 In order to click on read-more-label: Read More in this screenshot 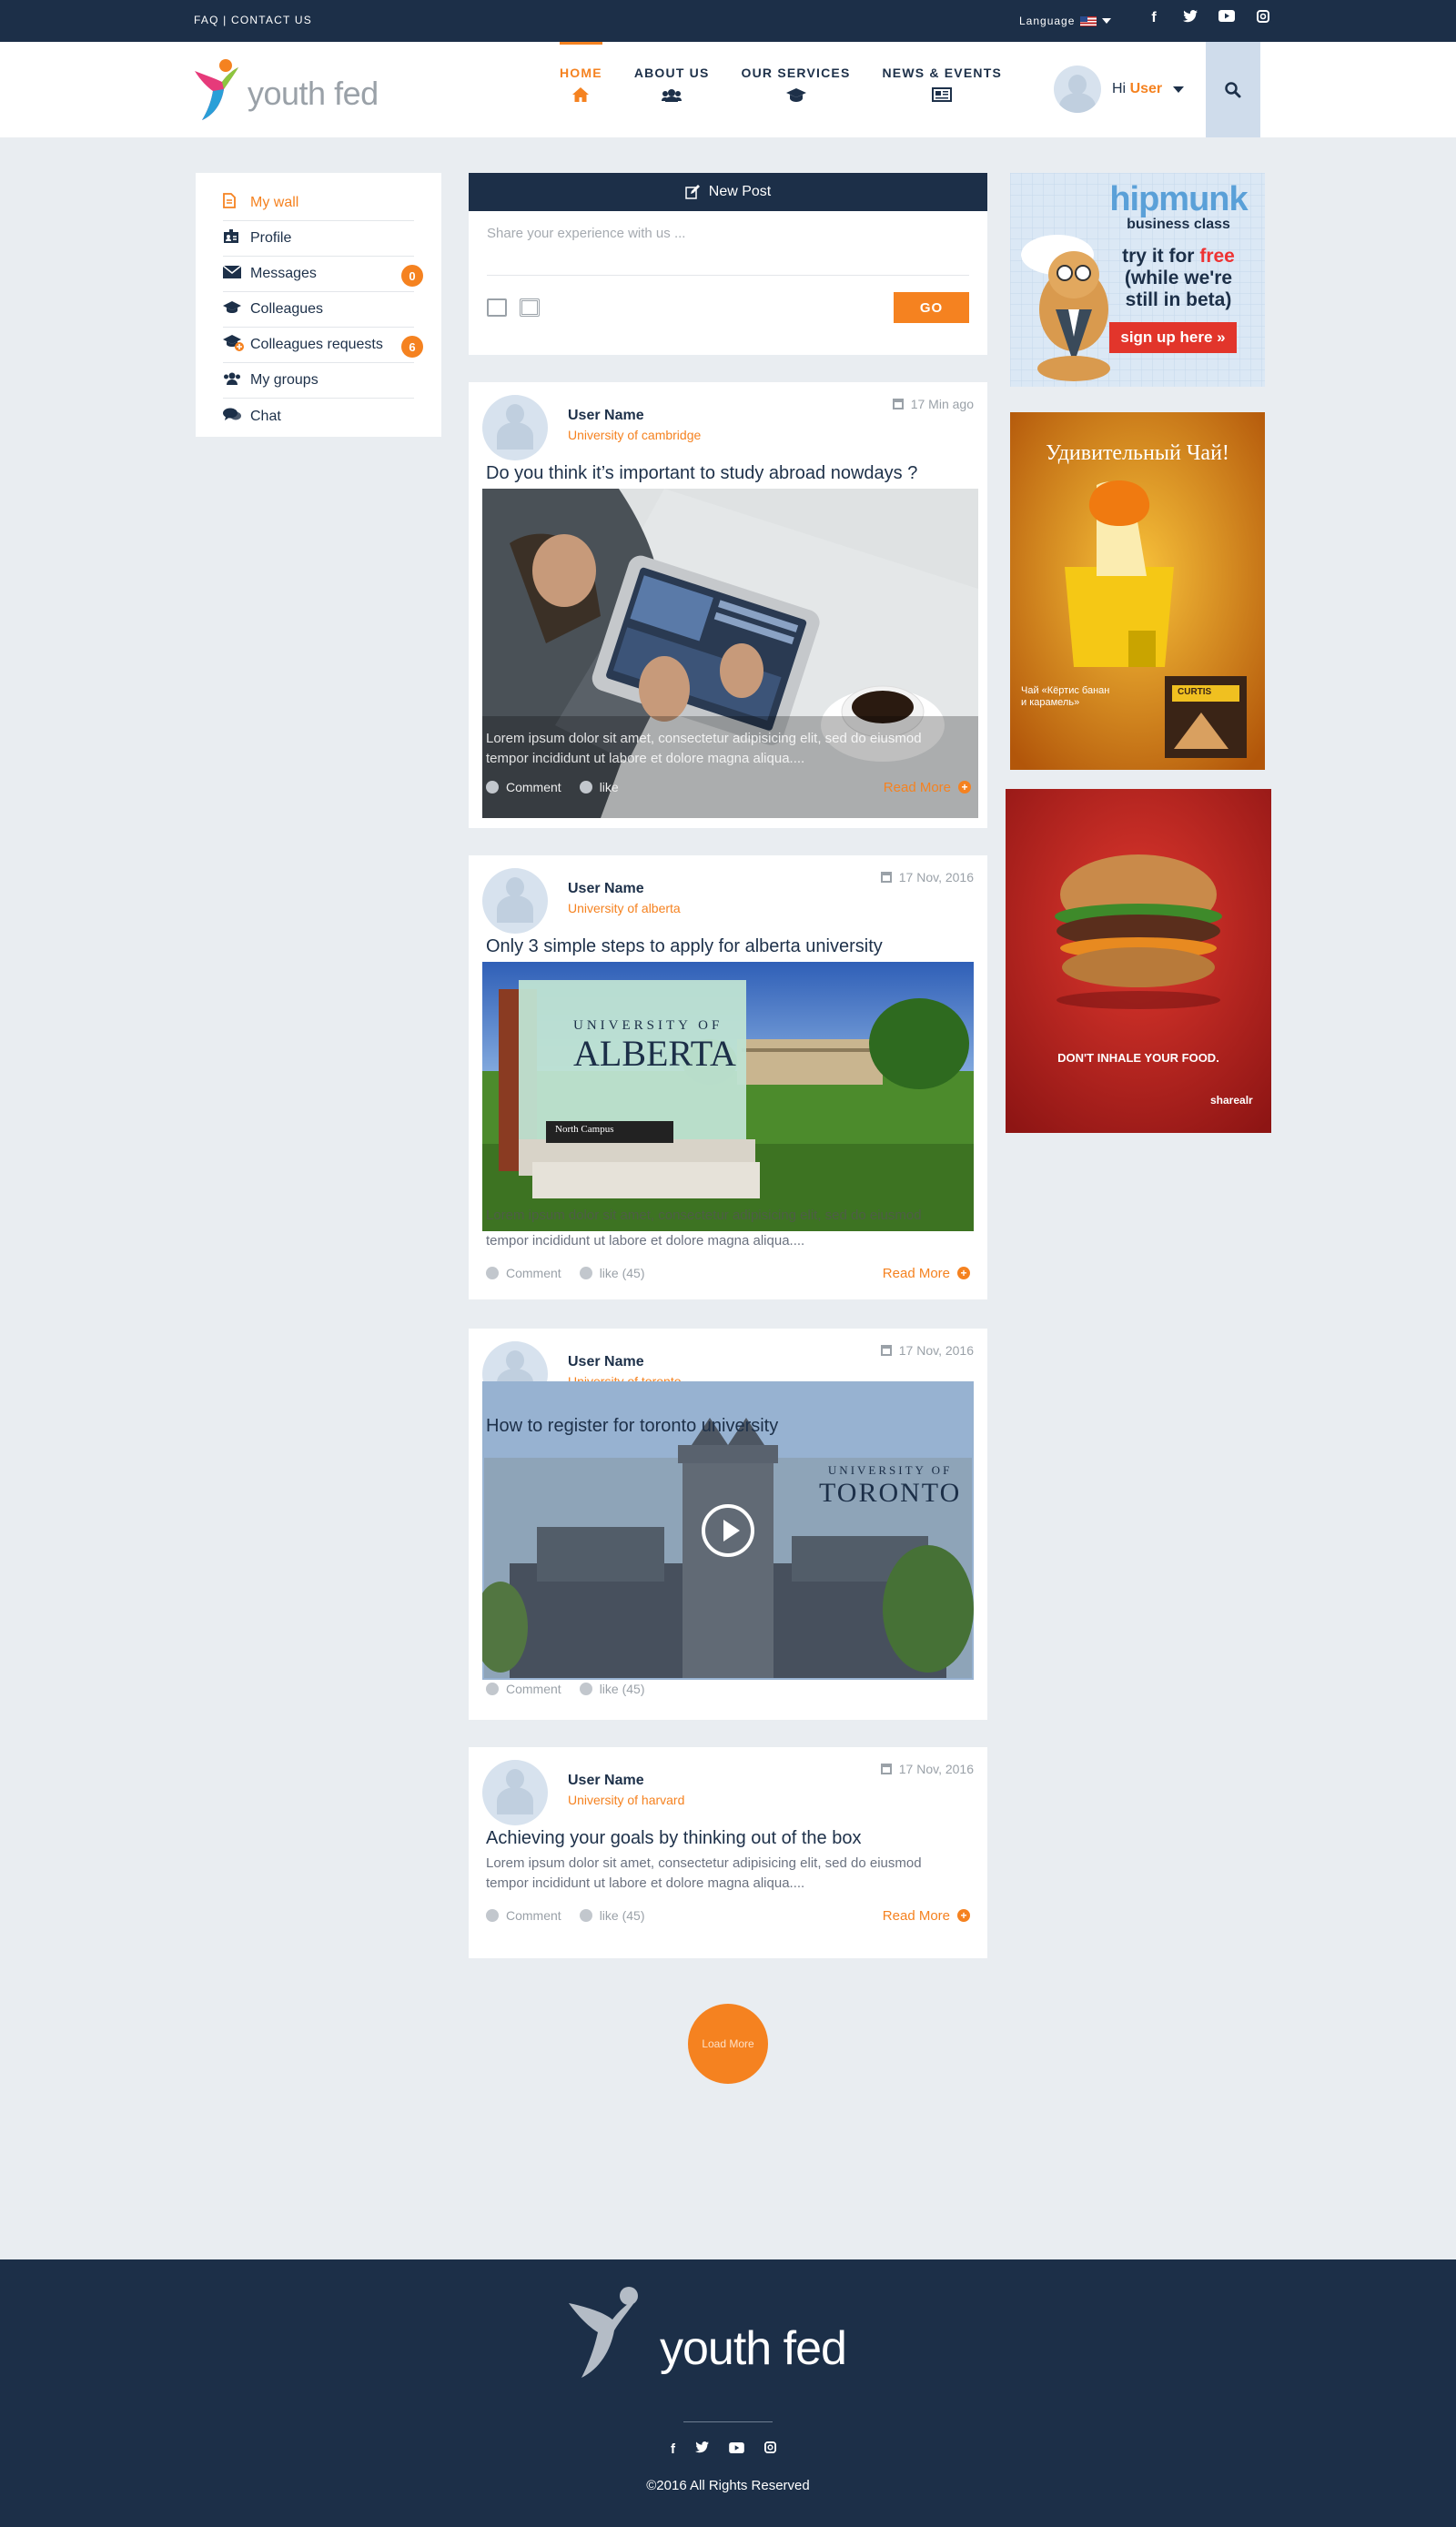, I will do `click(916, 1915)`.